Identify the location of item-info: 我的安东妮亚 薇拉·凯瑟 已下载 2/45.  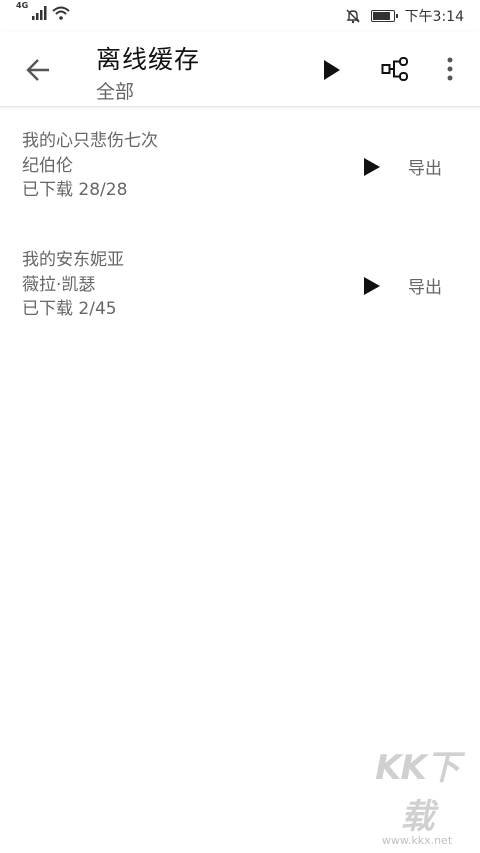
(73, 285).